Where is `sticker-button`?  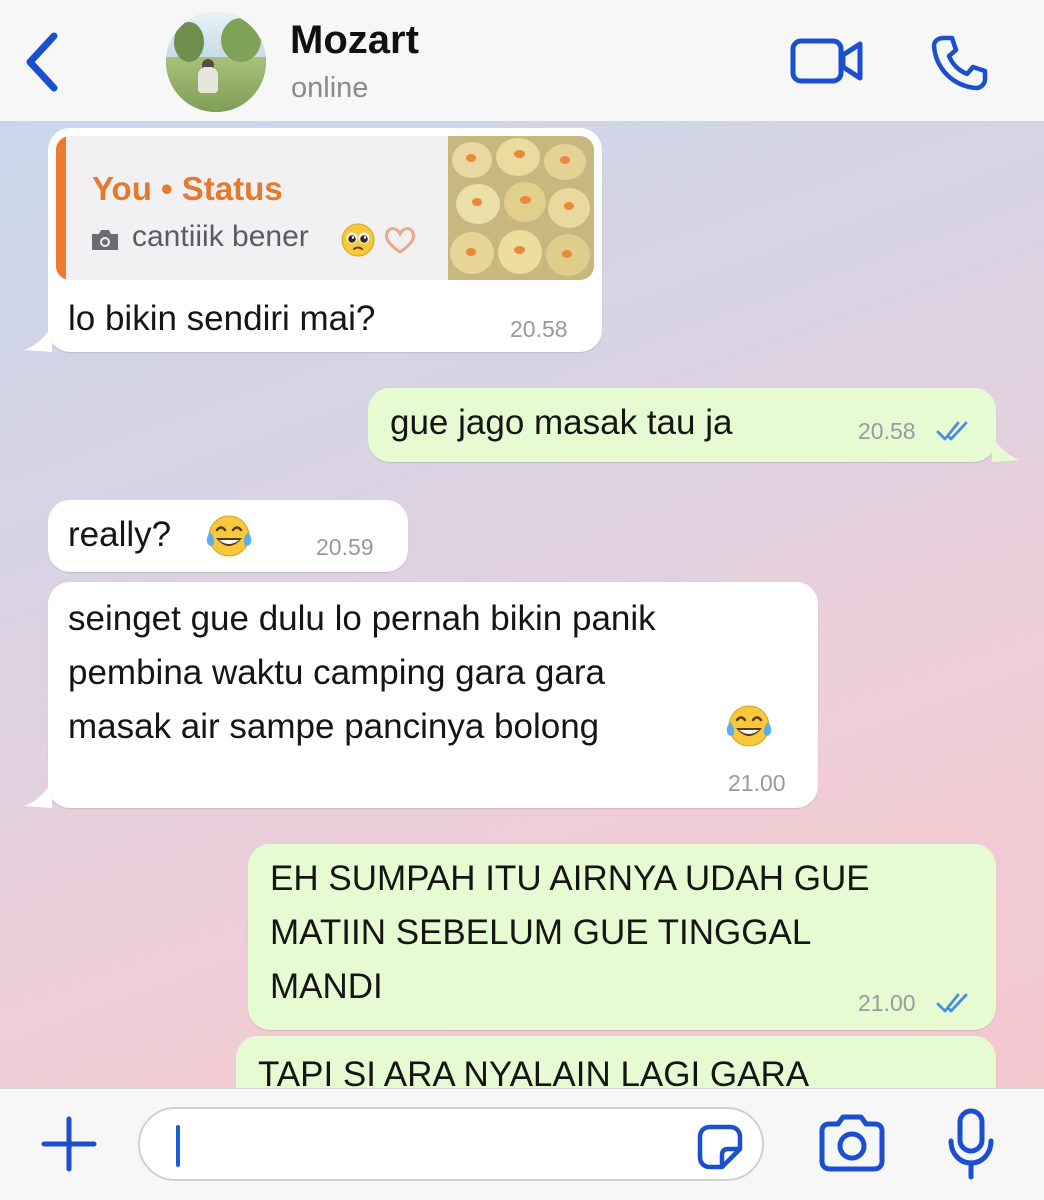
sticker-button is located at coordinates (720, 1147).